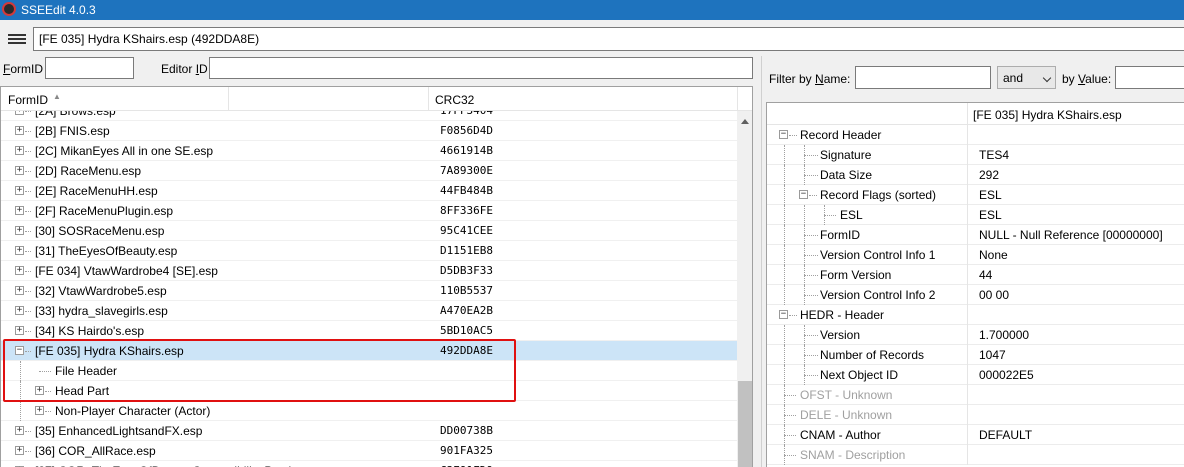  What do you see at coordinates (608, 39) in the screenshot?
I see `current-record-field: [FE 035] Hydra KShairs.esp (492DDA8E)` at bounding box center [608, 39].